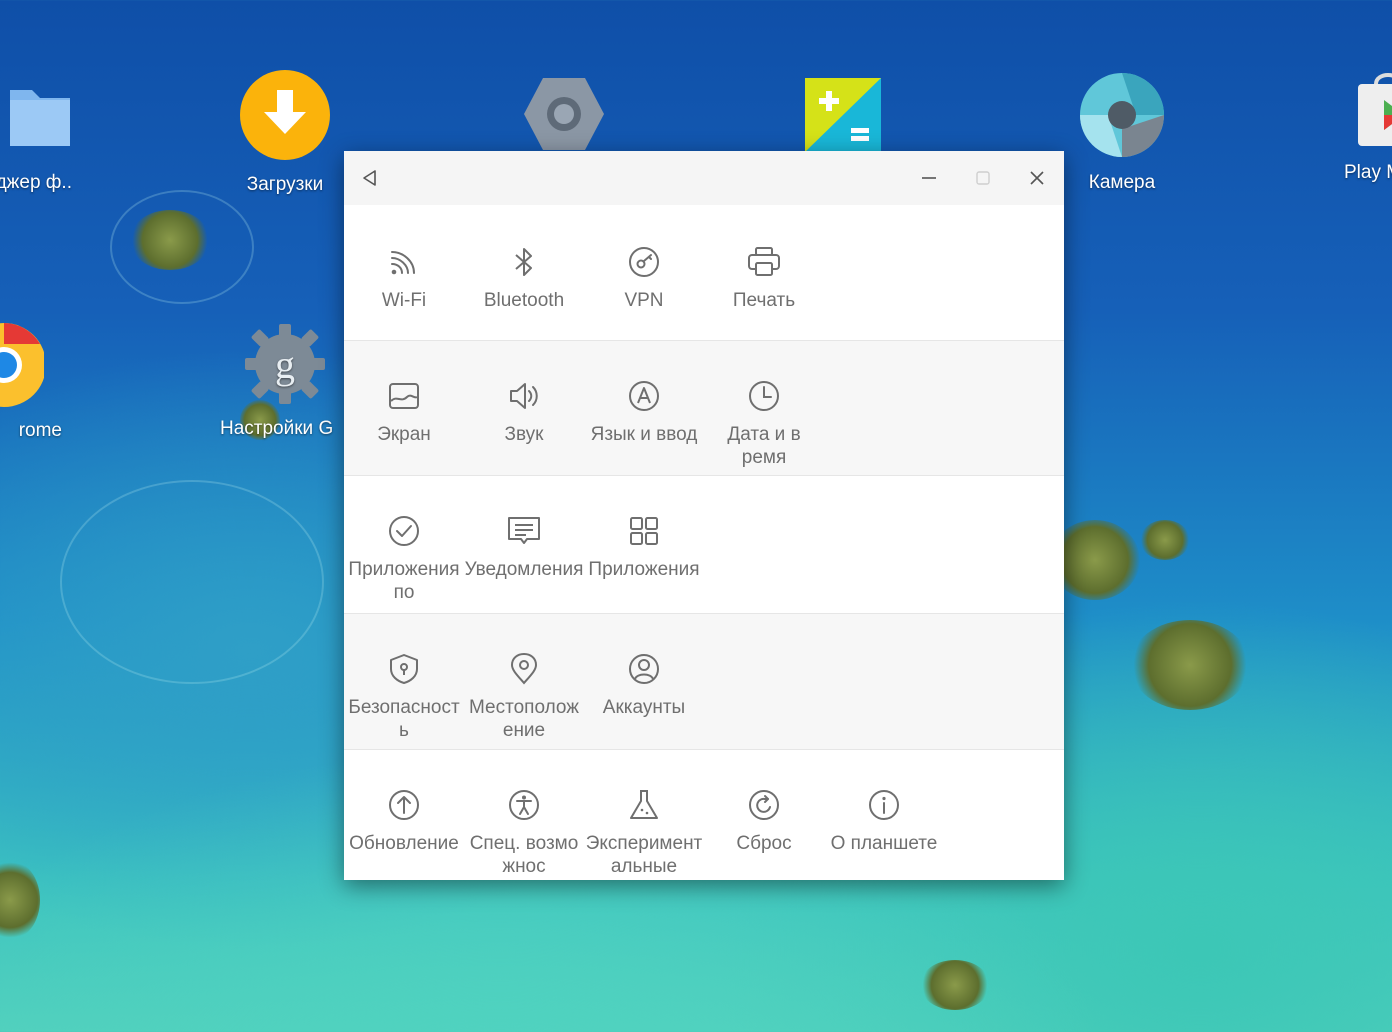 The image size is (1392, 1032). I want to click on chrome-icon, so click(22, 365).